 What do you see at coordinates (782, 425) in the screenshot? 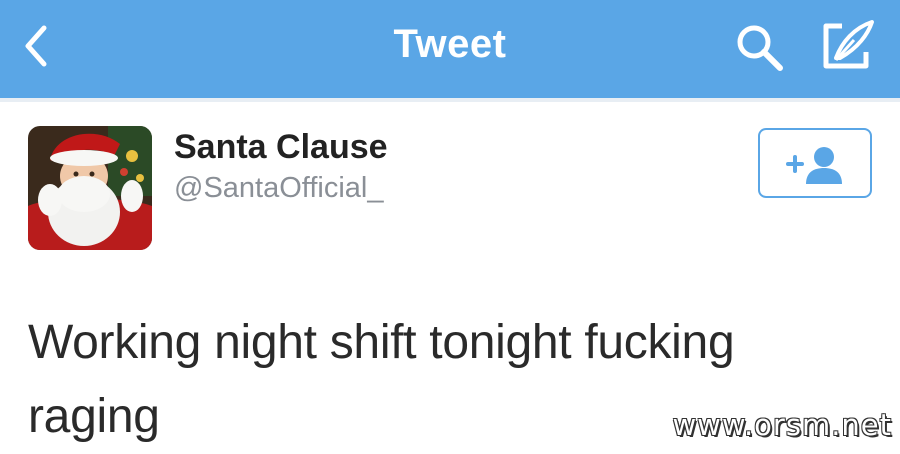
I see `watermark: www.orsm.net` at bounding box center [782, 425].